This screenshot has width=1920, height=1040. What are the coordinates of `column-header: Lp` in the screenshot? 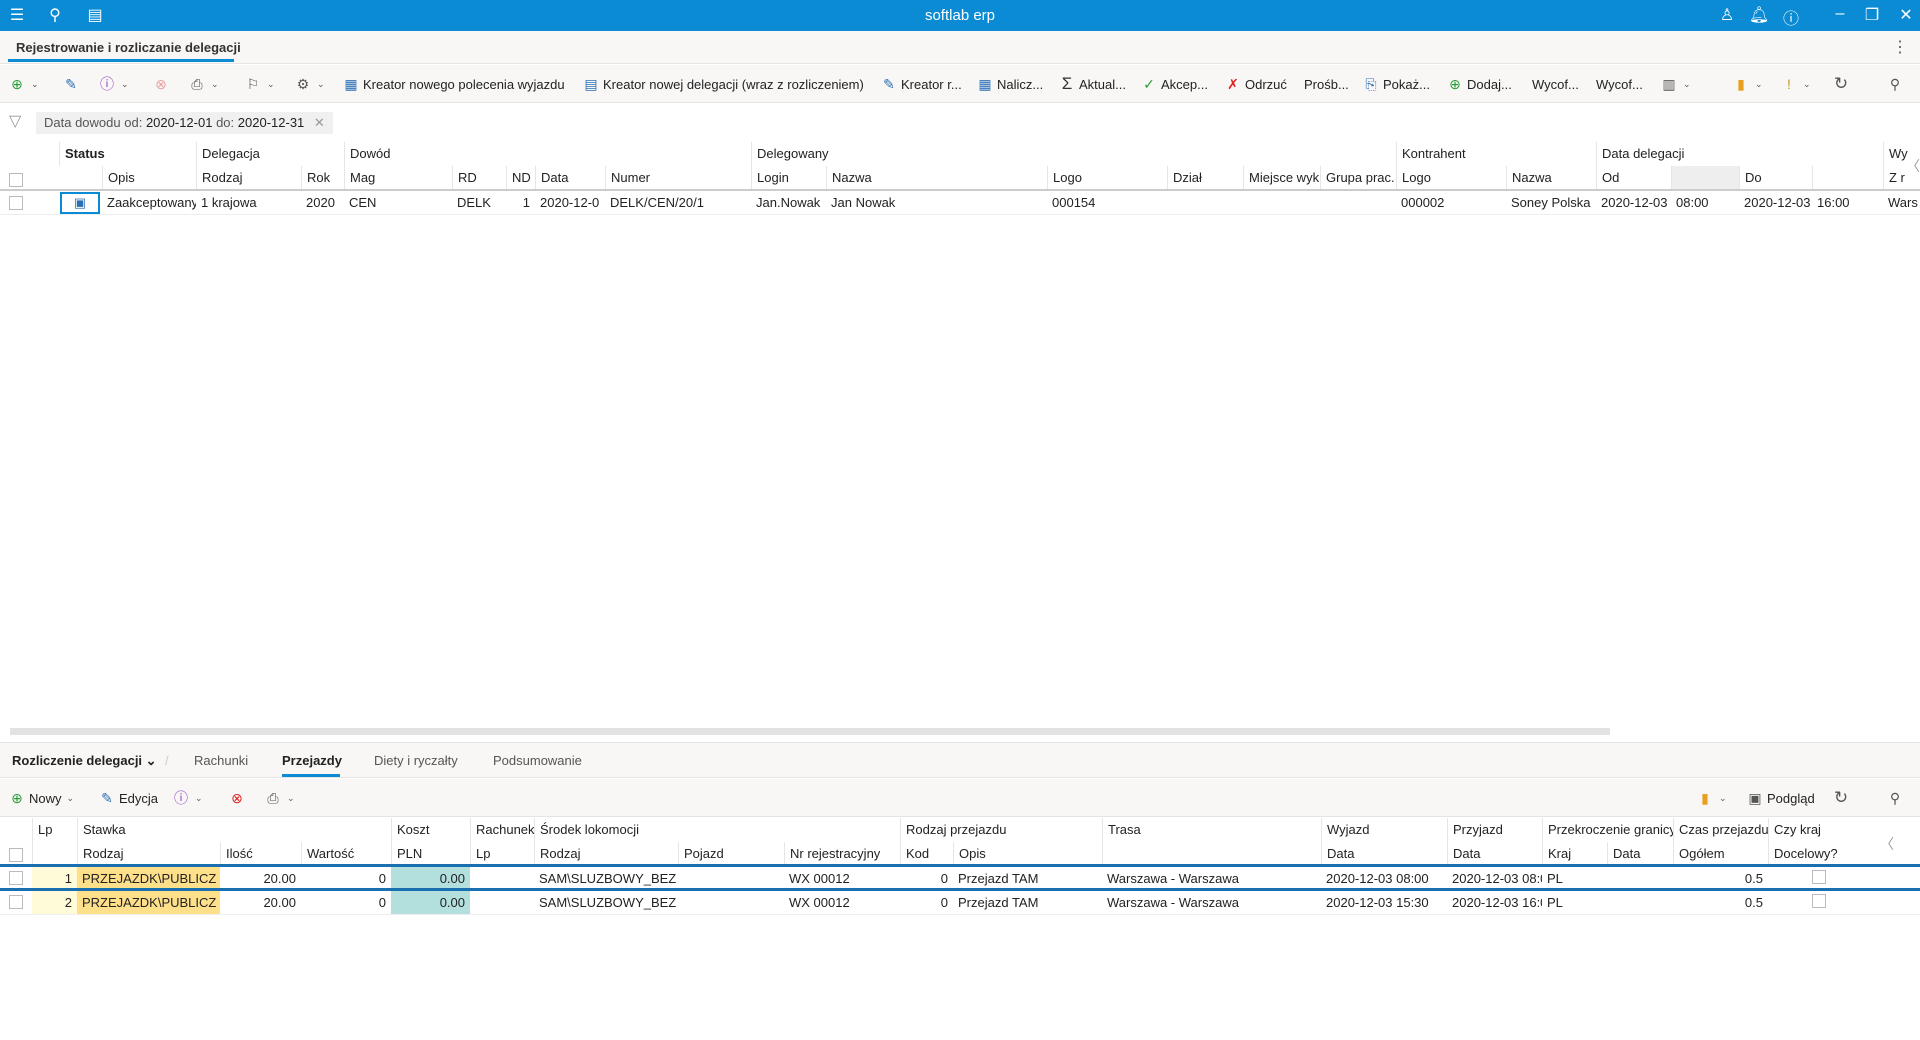 It's located at (502, 854).